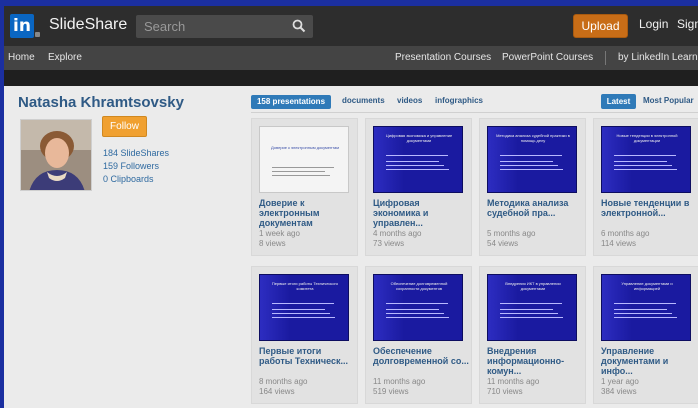 The image size is (698, 408). Describe the element at coordinates (272, 243) in the screenshot. I see `presentation-views: 8 views` at that location.